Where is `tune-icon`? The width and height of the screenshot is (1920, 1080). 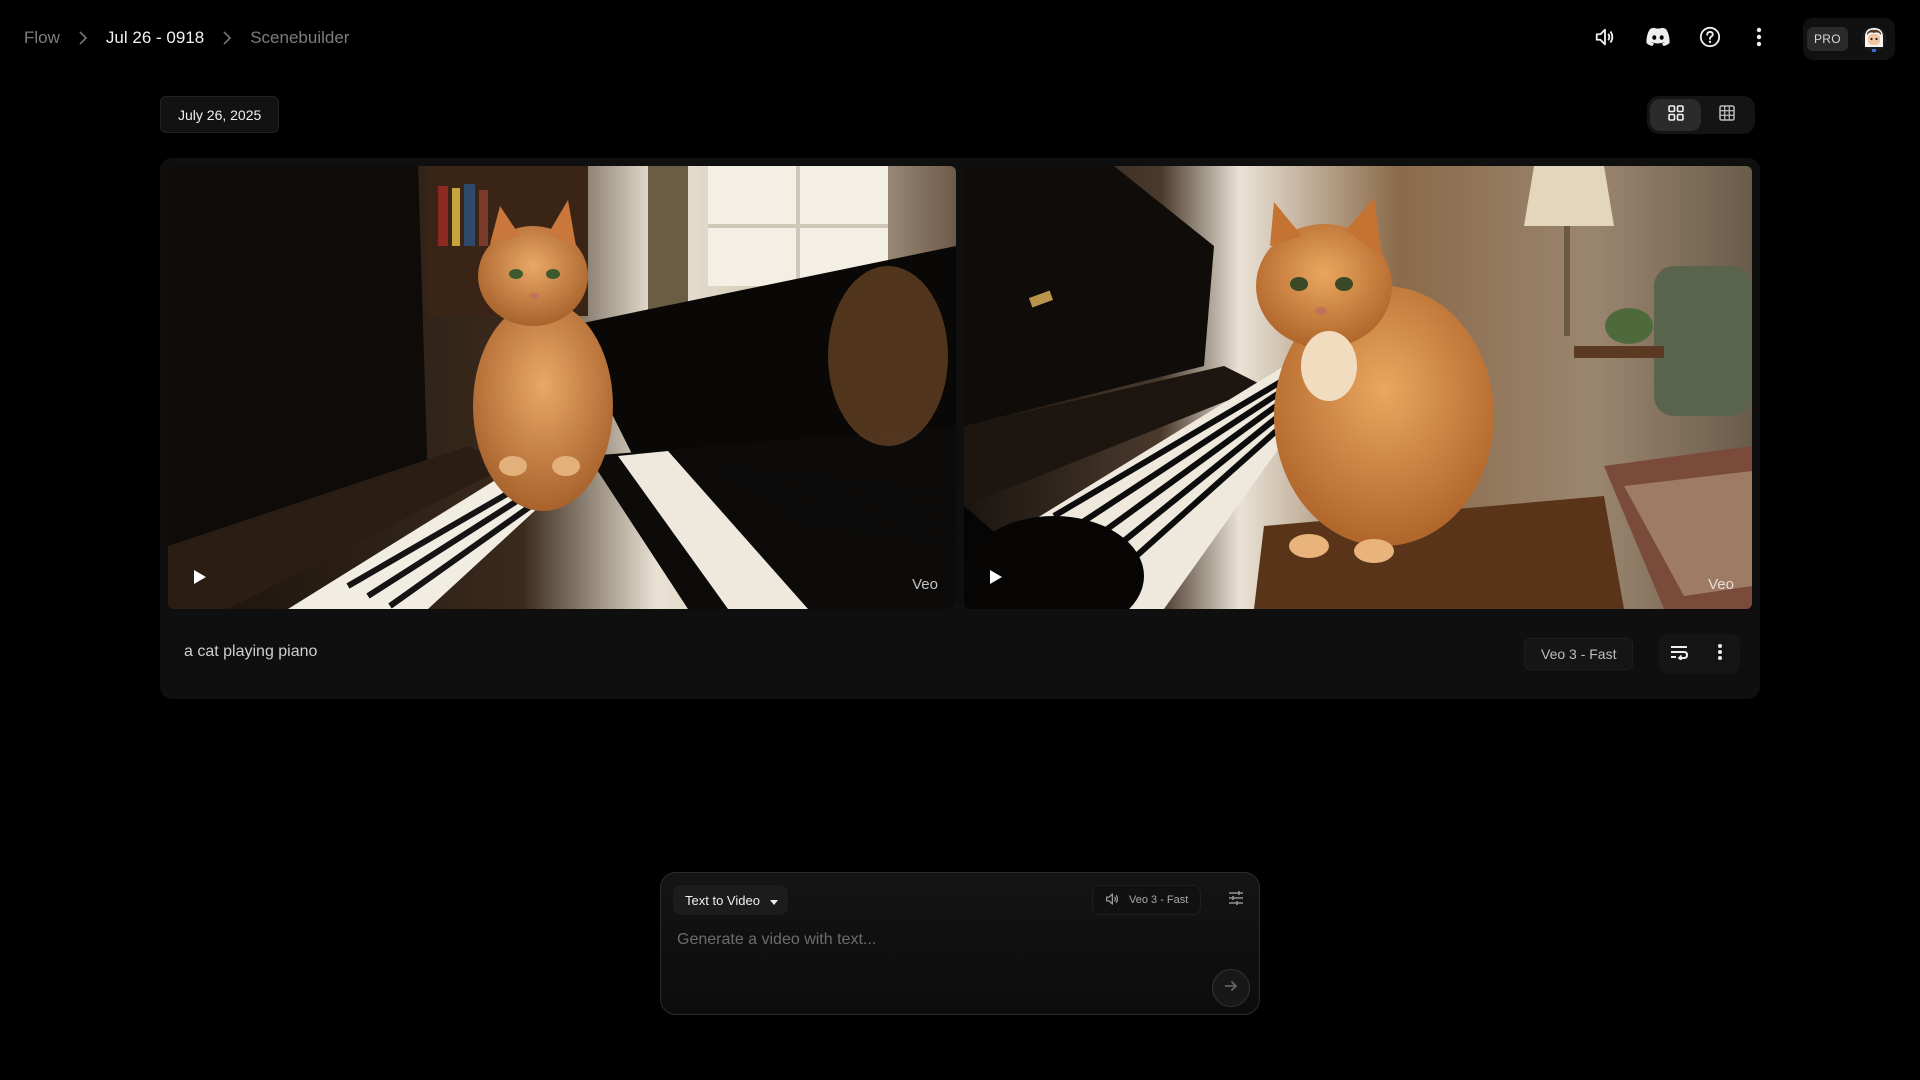
tune-icon is located at coordinates (1236, 900).